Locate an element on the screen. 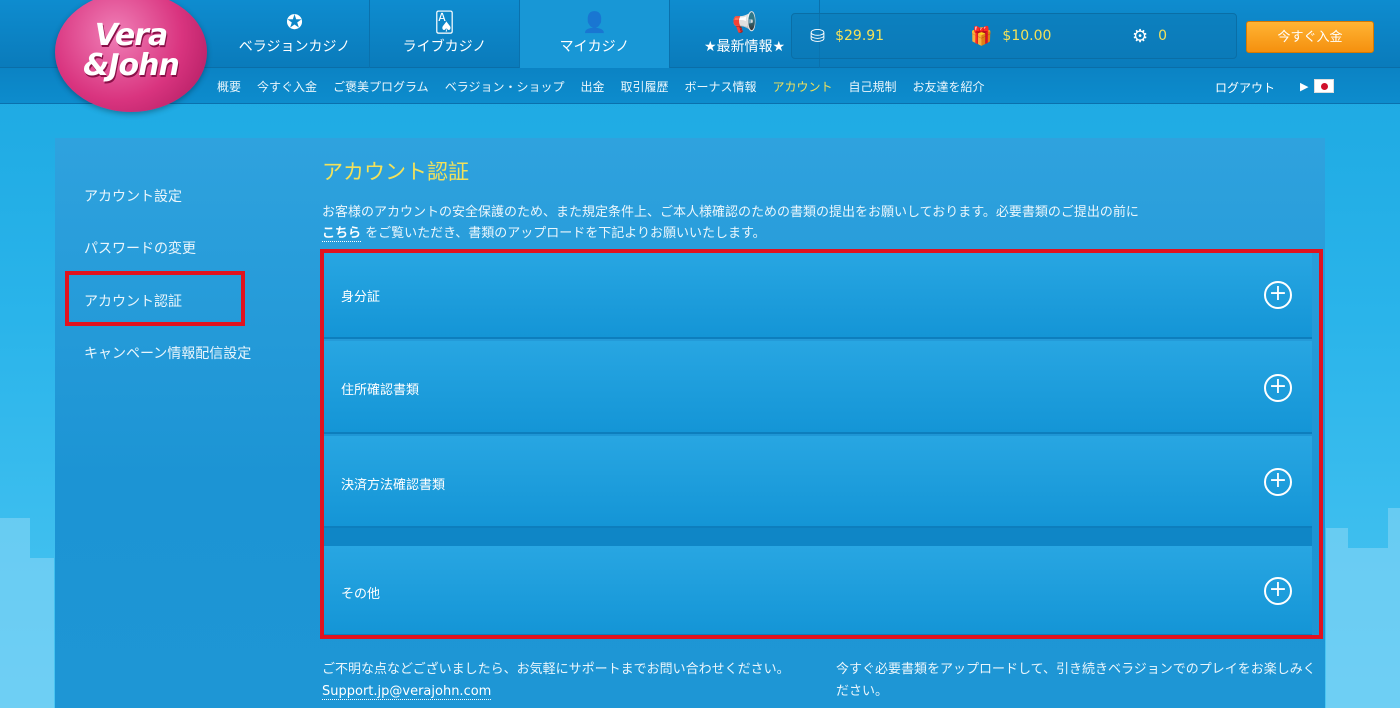  subnav-account: アカウント is located at coordinates (803, 86).